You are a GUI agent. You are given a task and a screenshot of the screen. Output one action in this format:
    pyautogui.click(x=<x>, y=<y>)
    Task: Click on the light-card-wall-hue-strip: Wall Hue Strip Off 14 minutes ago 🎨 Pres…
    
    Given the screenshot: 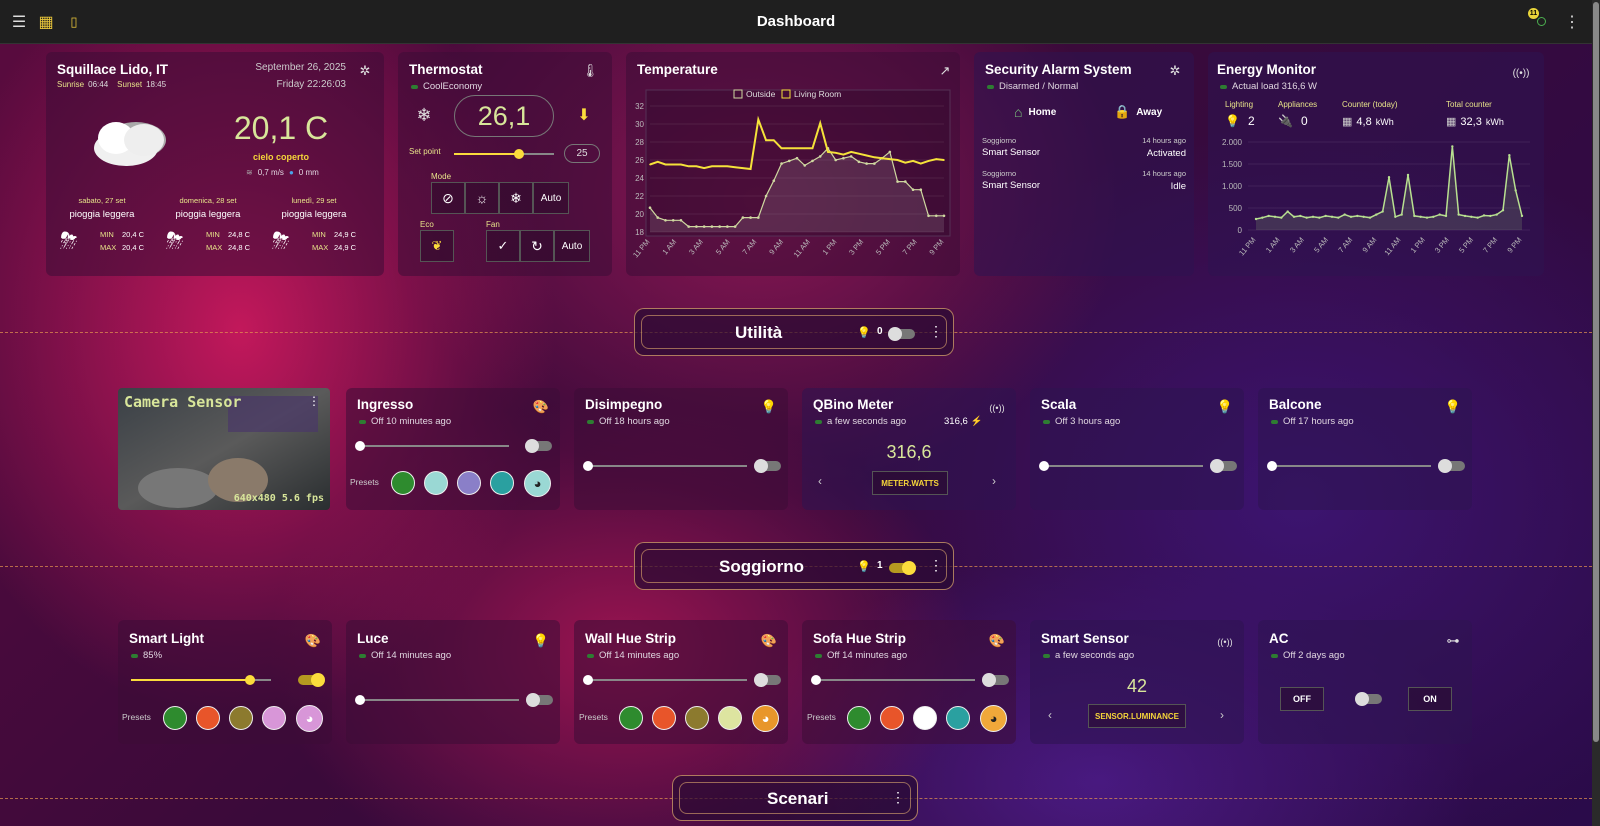 What is the action you would take?
    pyautogui.click(x=681, y=682)
    